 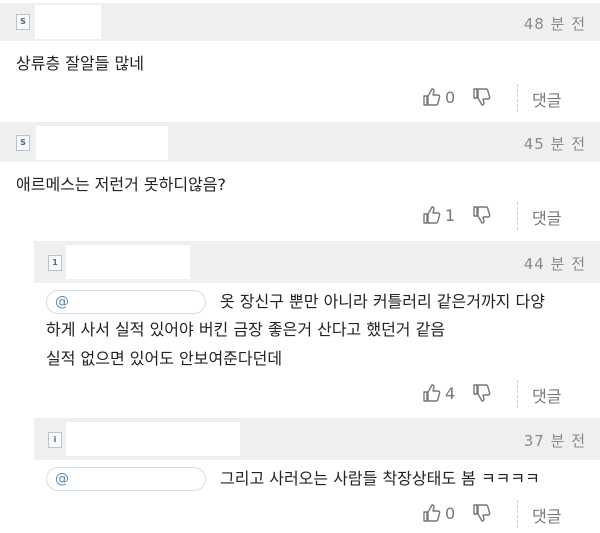 What do you see at coordinates (450, 215) in the screenshot?
I see `like-count: 1` at bounding box center [450, 215].